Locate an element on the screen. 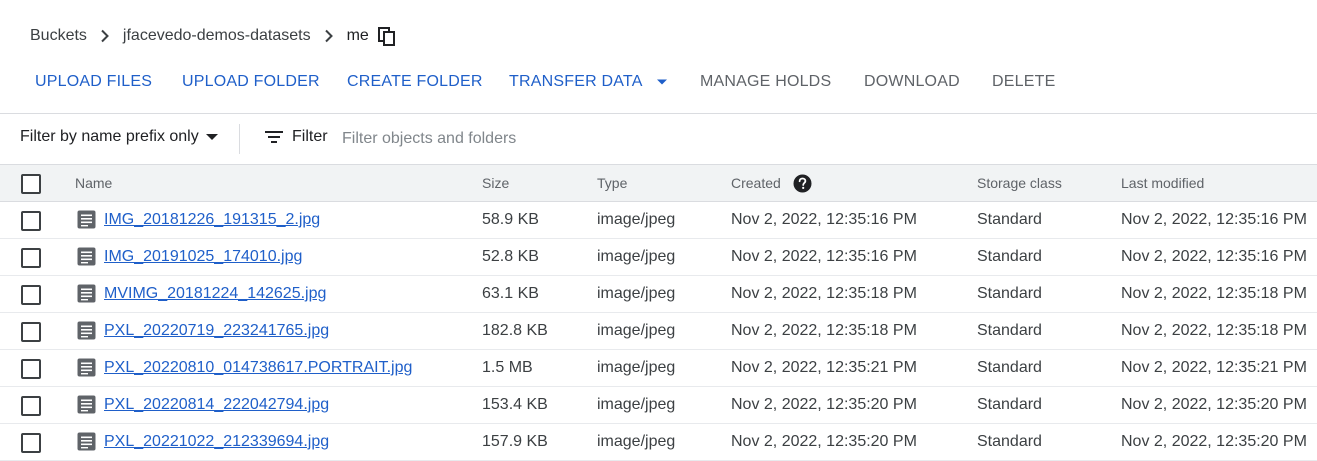 The height and width of the screenshot is (461, 1317). file-name-link: PXL_20220814_222042794.jpg is located at coordinates (216, 405).